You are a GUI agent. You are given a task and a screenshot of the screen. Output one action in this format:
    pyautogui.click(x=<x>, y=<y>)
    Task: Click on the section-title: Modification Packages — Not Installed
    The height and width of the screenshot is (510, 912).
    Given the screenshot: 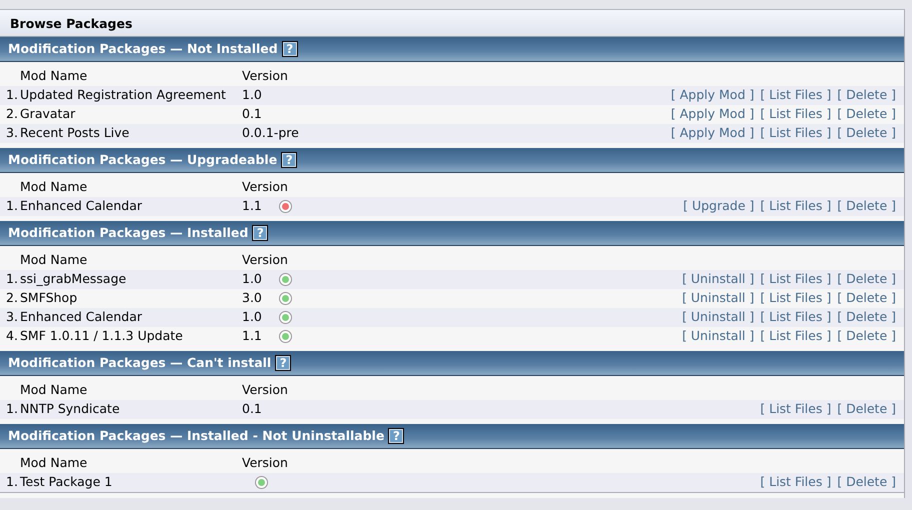 What is the action you would take?
    pyautogui.click(x=143, y=49)
    